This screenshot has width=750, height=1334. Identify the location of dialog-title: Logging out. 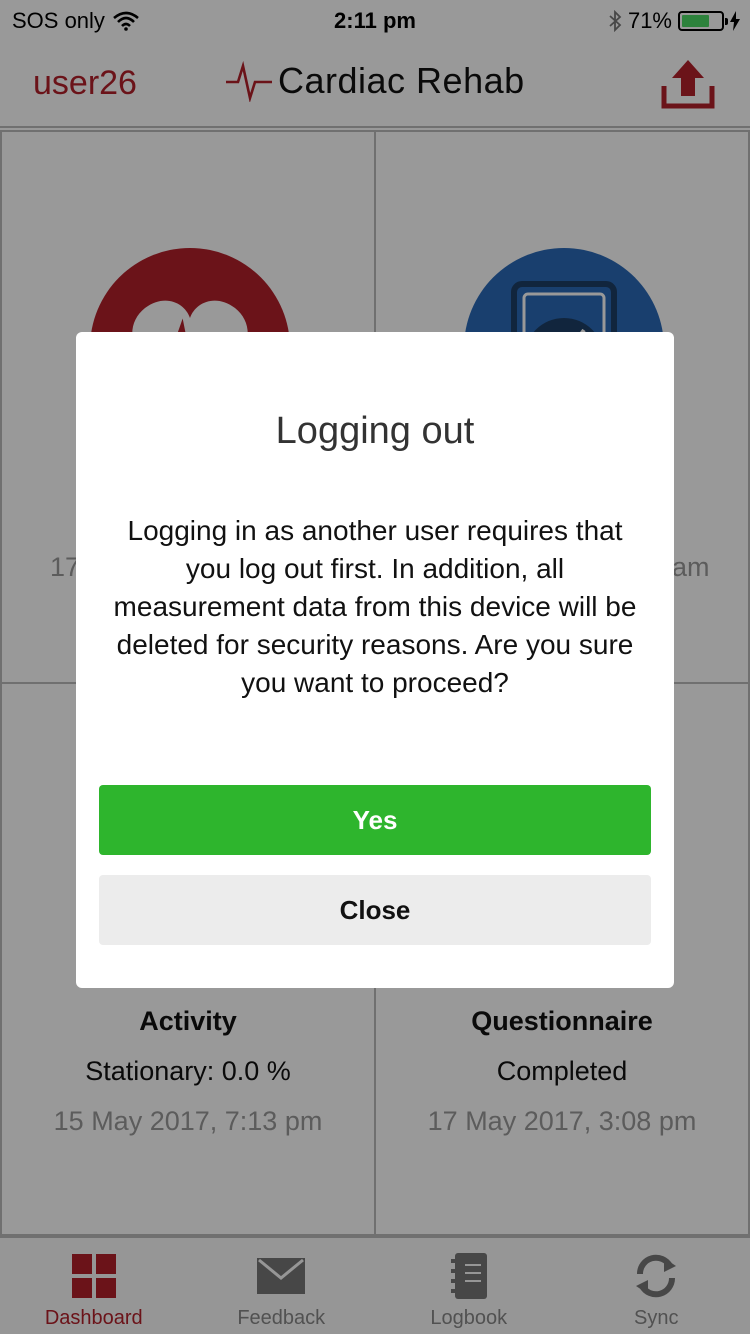
(375, 431).